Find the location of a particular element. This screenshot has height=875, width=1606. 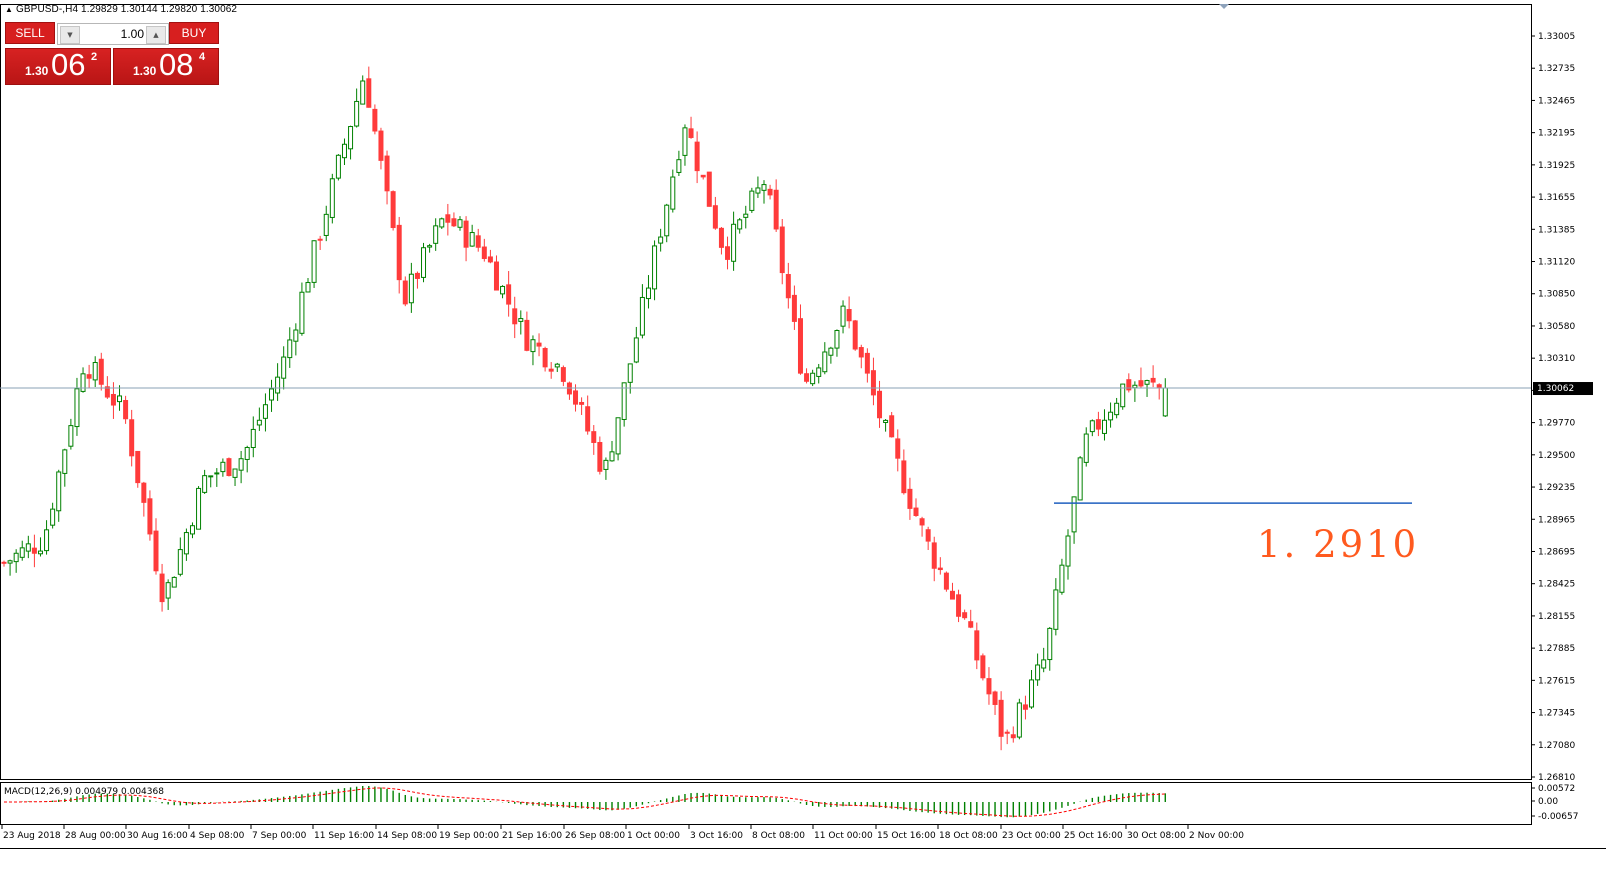

lot-decrease-icon: ▼ is located at coordinates (70, 35).